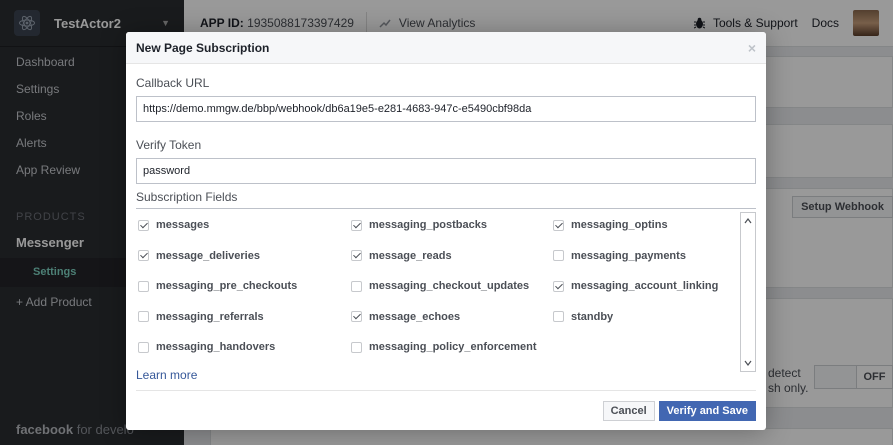 The height and width of the screenshot is (445, 893). I want to click on subscription-field: messaging_pre_checkouts, so click(242, 286).